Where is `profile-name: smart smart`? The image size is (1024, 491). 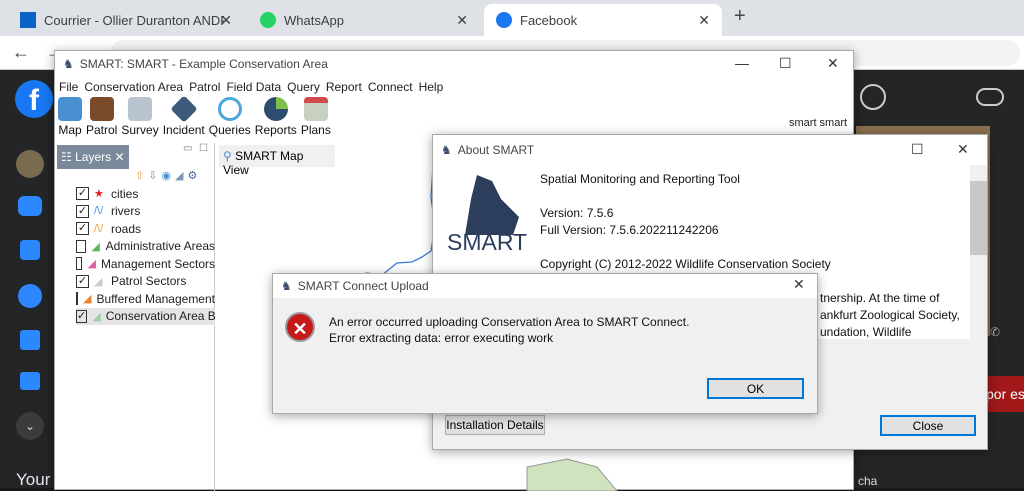 profile-name: smart smart is located at coordinates (818, 123).